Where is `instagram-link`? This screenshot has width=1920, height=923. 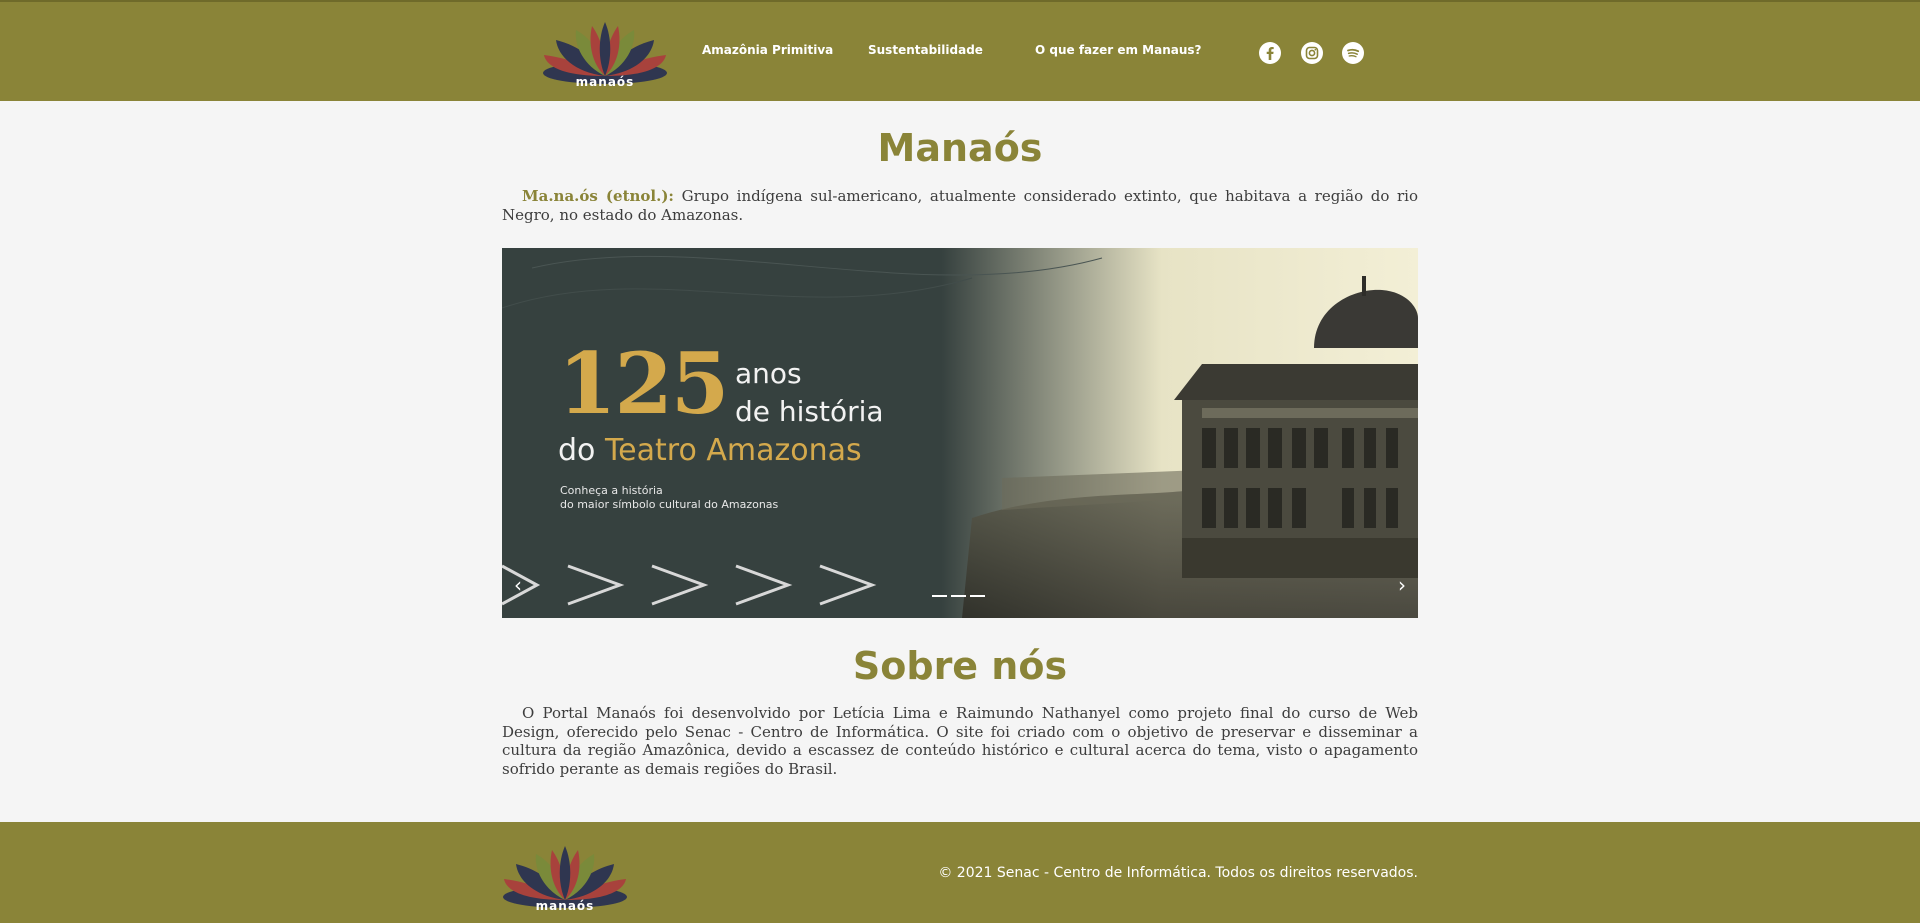 instagram-link is located at coordinates (1312, 53).